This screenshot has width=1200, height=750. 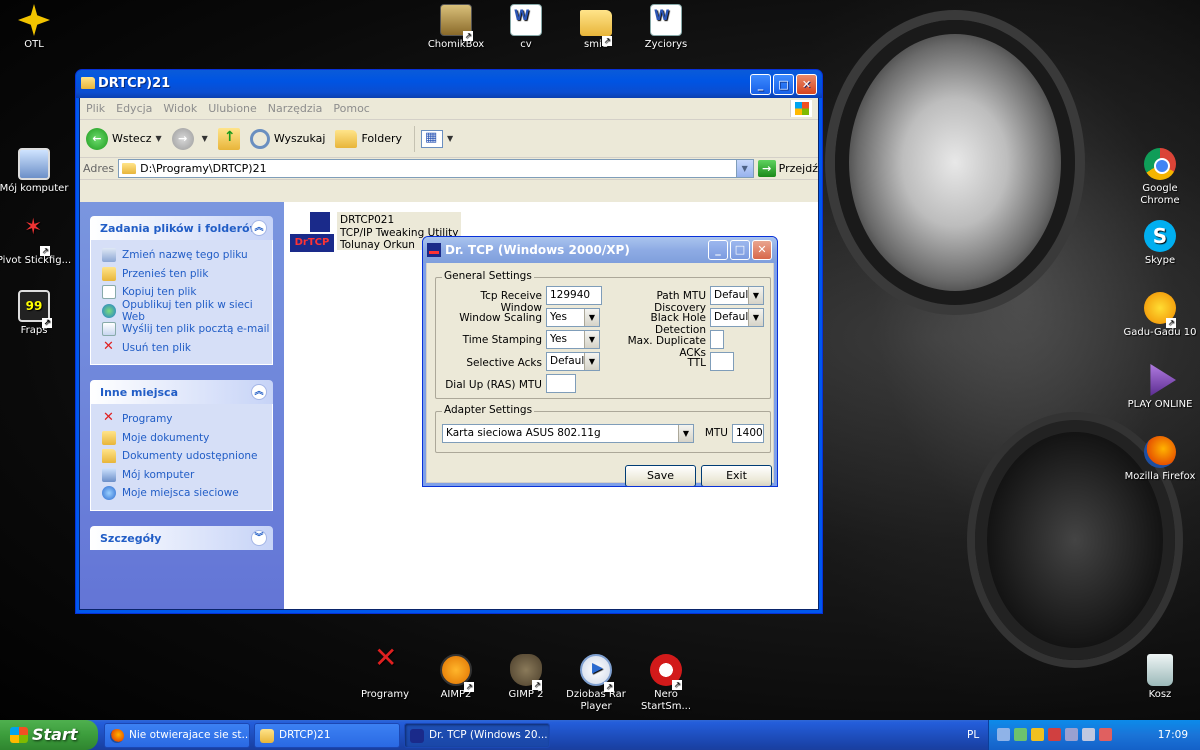 What do you see at coordinates (187, 329) in the screenshot?
I see `task-email: Wyślij ten plik pocztą e-mail` at bounding box center [187, 329].